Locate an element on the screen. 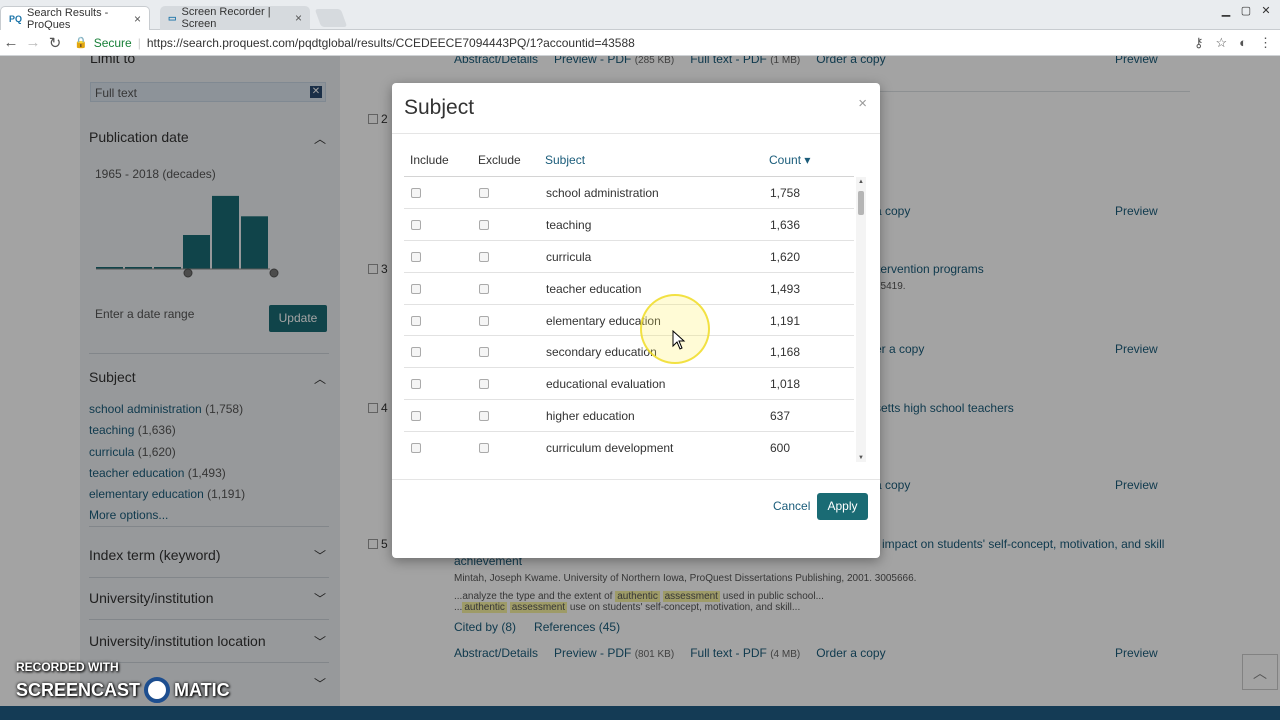  subject-name: curriculum development is located at coordinates (610, 448).